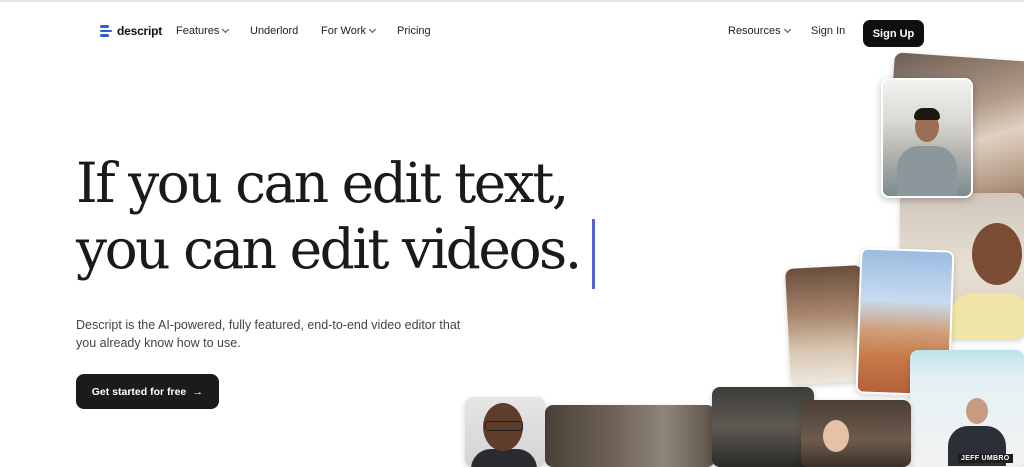  What do you see at coordinates (856, 433) in the screenshot?
I see `video-thumbnail-headphones` at bounding box center [856, 433].